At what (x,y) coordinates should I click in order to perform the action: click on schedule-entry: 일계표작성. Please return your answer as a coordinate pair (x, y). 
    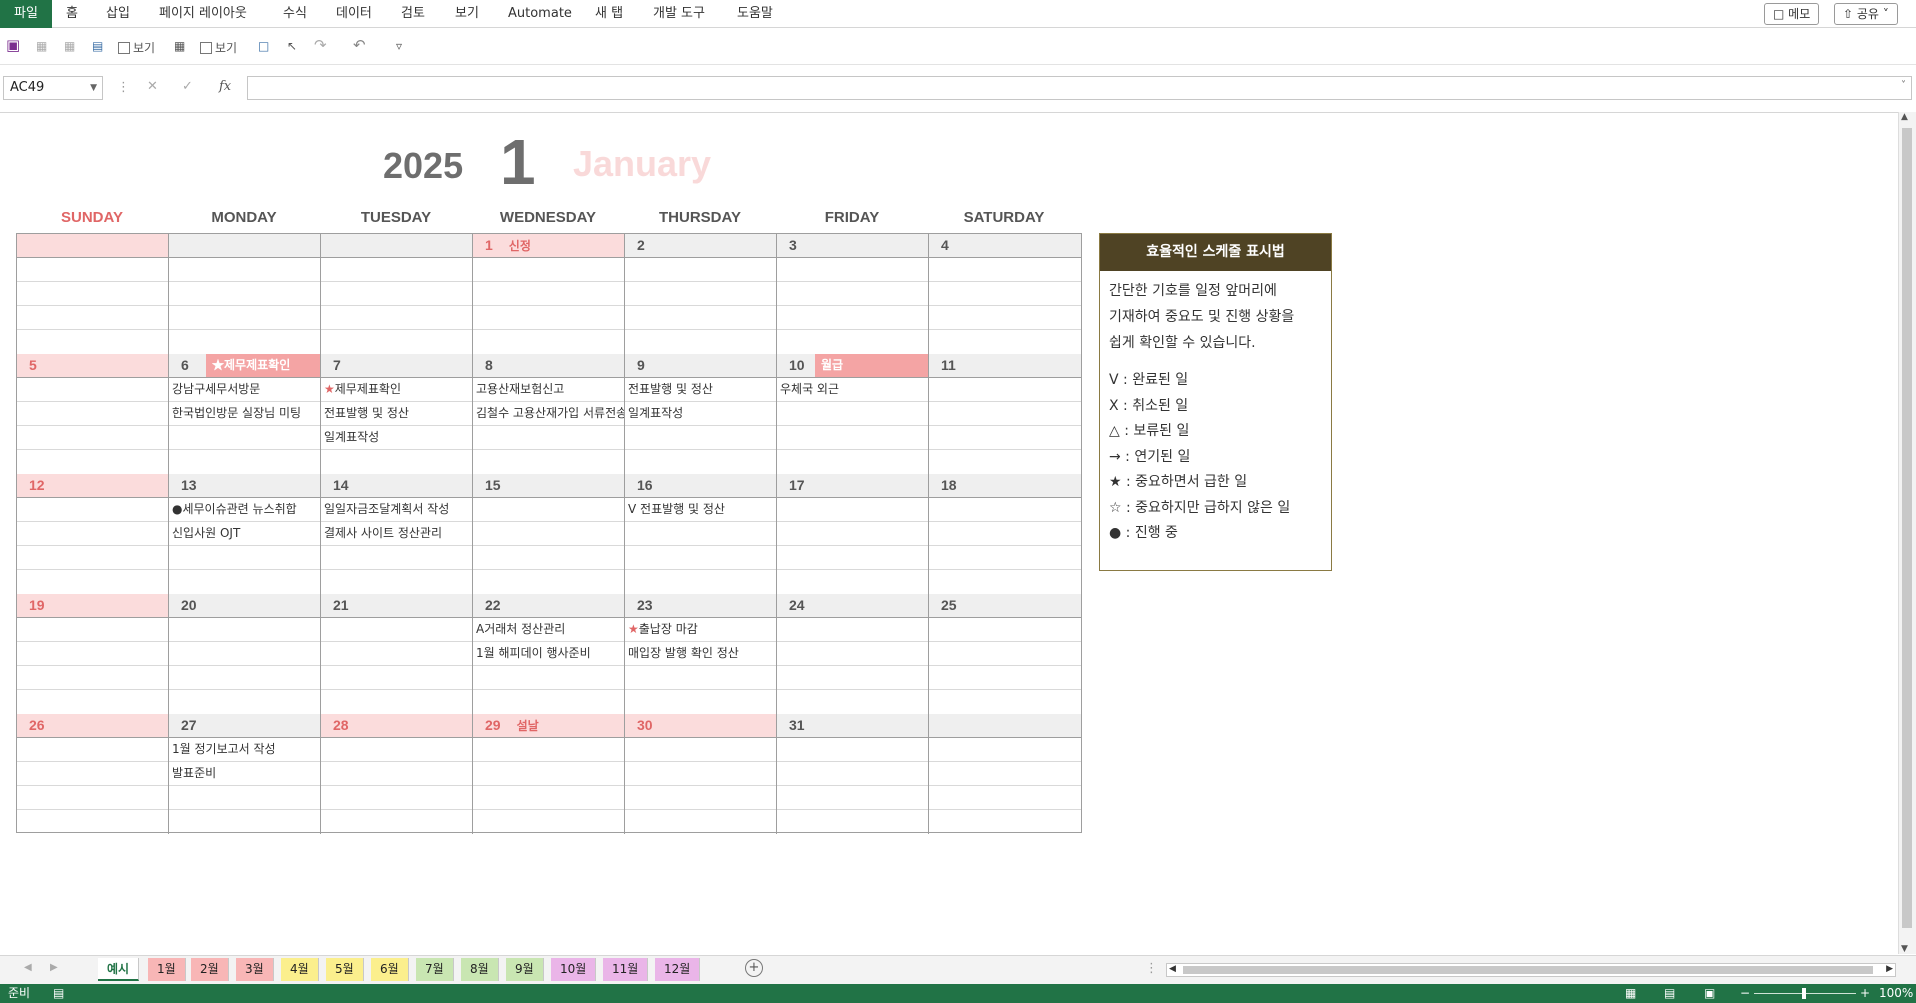
    Looking at the image, I should click on (700, 414).